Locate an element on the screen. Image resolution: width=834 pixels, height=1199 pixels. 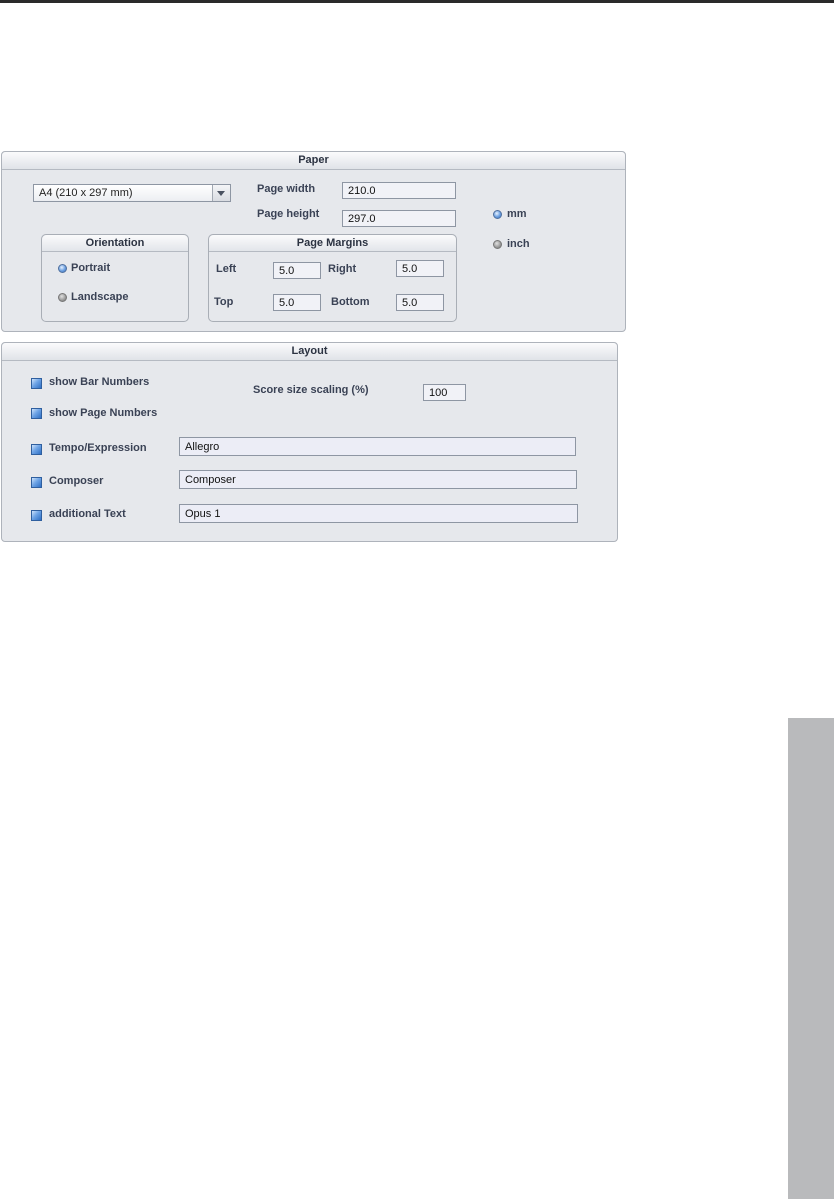
paper-size-dropdown: A4 (210 x 297 mm) is located at coordinates (132, 193).